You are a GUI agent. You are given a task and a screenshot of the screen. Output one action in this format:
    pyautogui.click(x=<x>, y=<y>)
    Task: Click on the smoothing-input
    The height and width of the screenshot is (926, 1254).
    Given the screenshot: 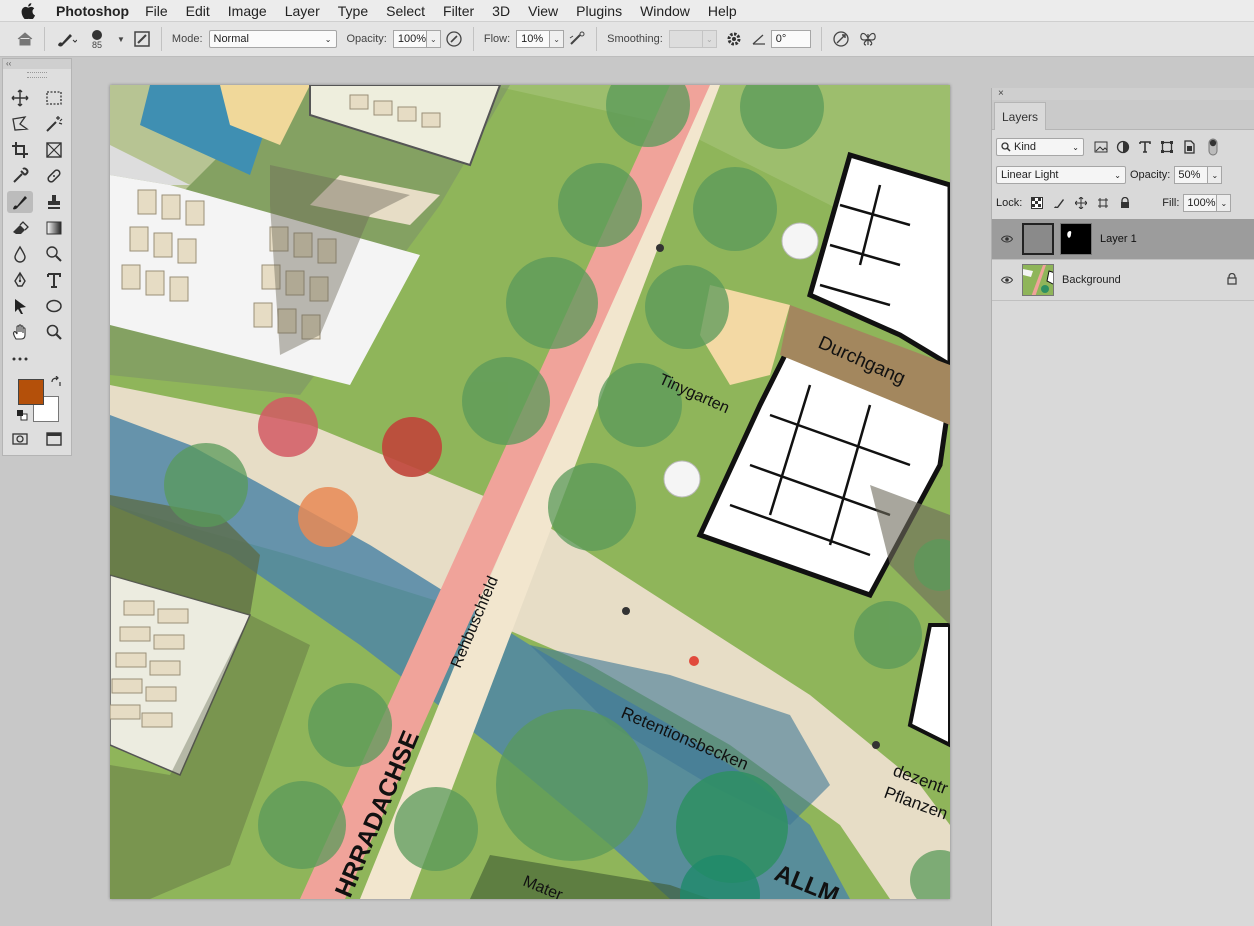 What is the action you would take?
    pyautogui.click(x=685, y=39)
    